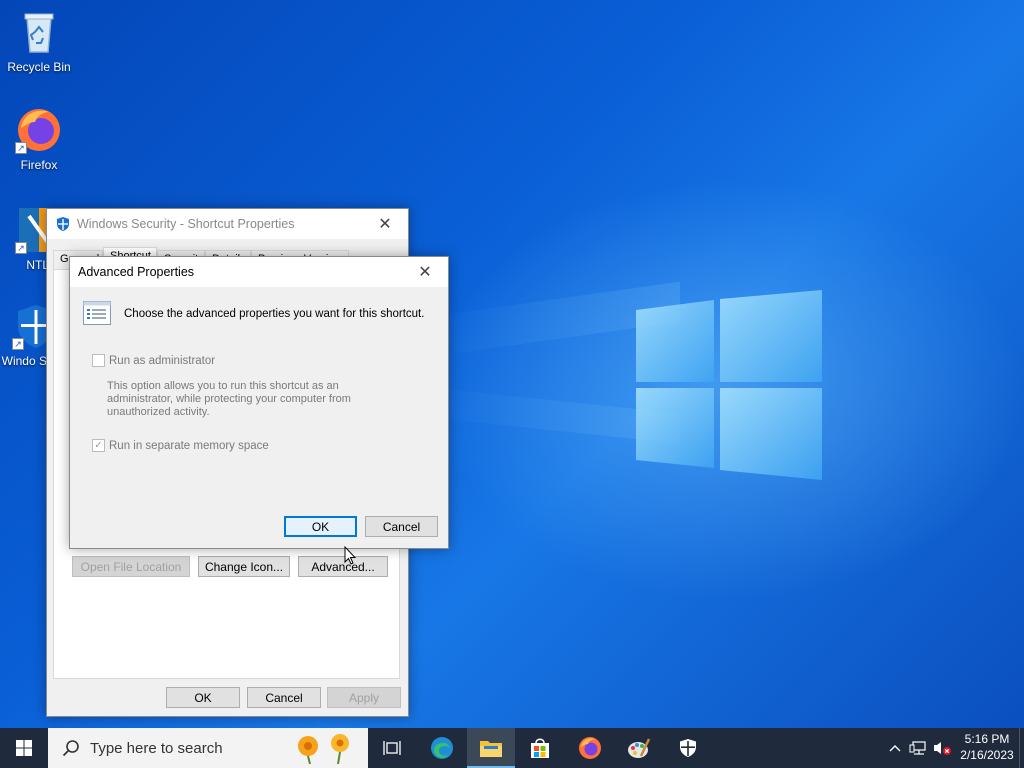 The height and width of the screenshot is (768, 1024). Describe the element at coordinates (323, 749) in the screenshot. I see `flowers-illustration-icon` at that location.